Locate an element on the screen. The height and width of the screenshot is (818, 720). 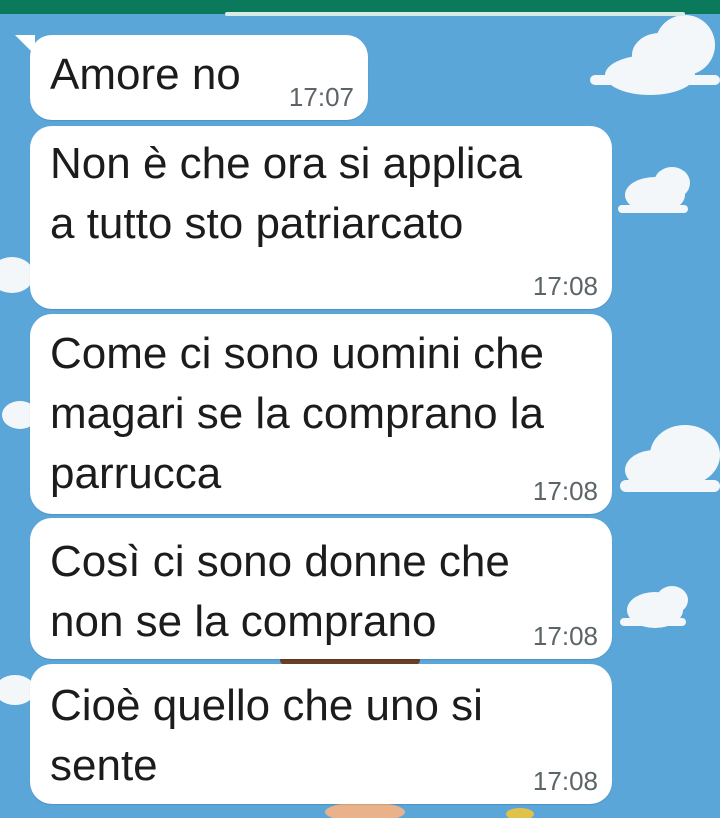
message-text: Amore no is located at coordinates (145, 74).